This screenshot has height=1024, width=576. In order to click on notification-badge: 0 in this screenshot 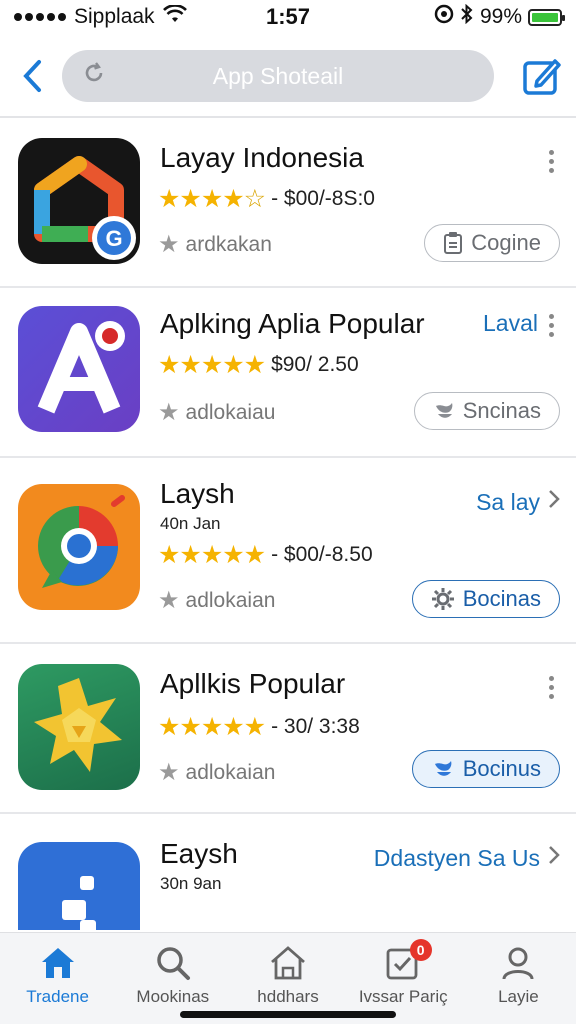, I will do `click(420, 950)`.